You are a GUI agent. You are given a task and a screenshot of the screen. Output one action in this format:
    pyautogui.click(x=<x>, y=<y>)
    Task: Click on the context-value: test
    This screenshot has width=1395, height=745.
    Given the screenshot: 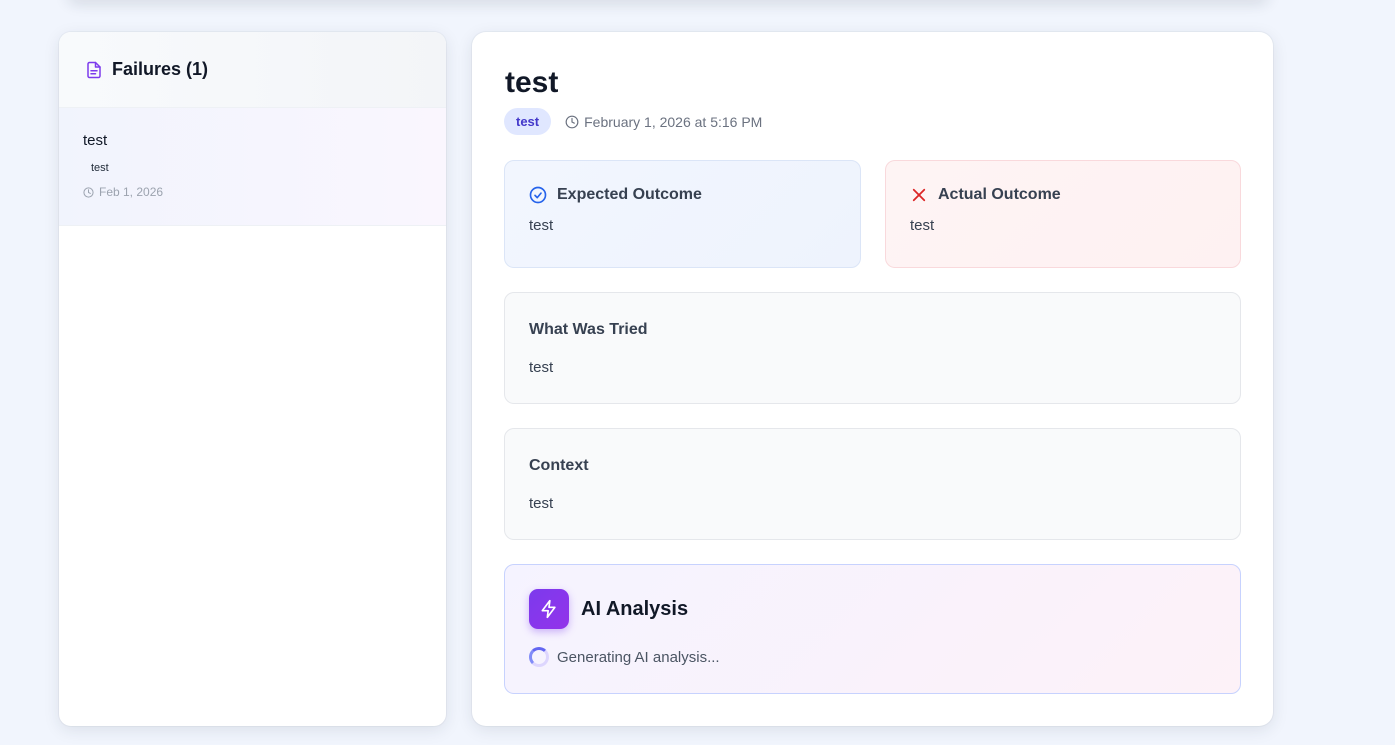 What is the action you would take?
    pyautogui.click(x=541, y=503)
    